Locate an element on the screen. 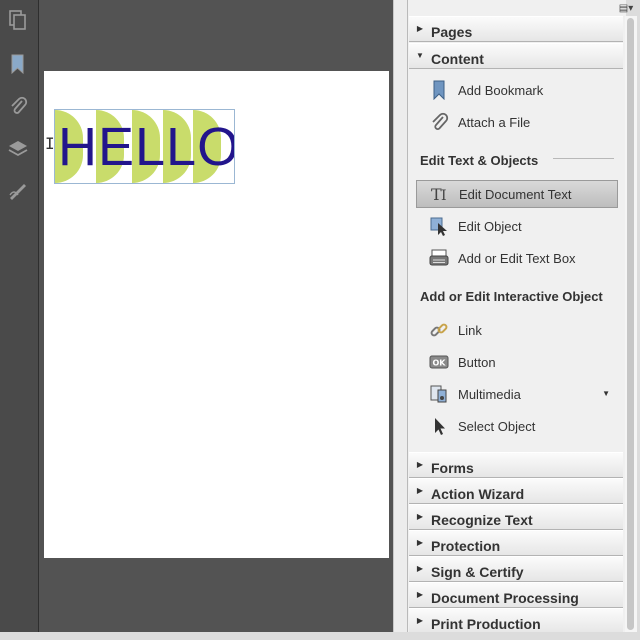 The height and width of the screenshot is (640, 640). tool-link: Link is located at coordinates (516, 330).